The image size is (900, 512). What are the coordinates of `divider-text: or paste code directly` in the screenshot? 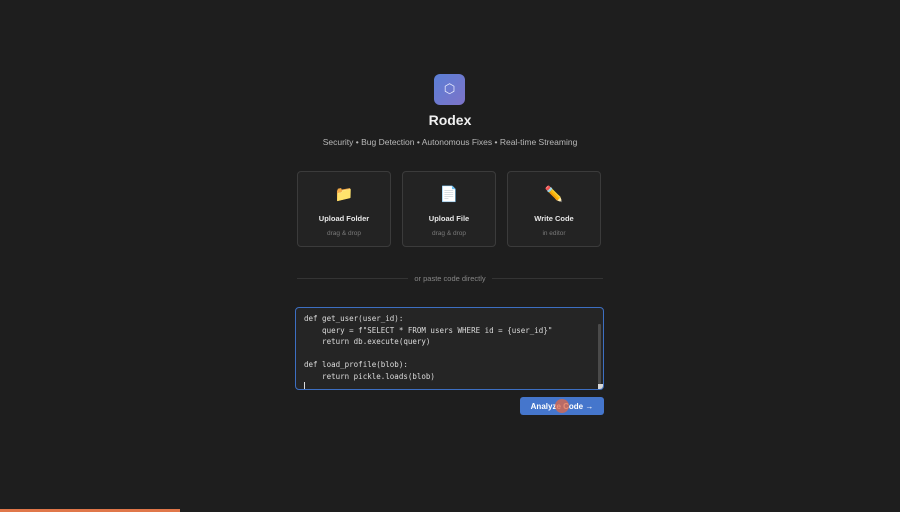 It's located at (450, 278).